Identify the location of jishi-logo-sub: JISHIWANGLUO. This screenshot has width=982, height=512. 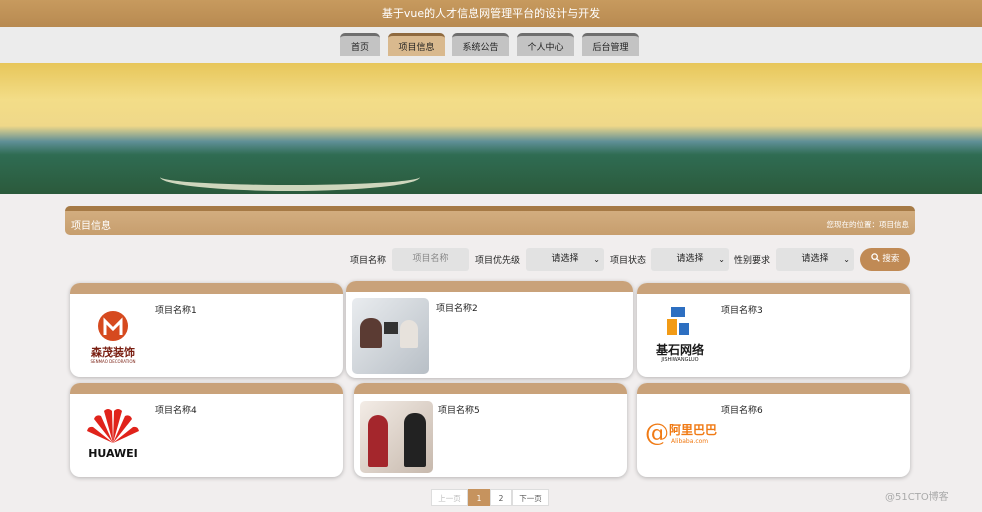
(680, 360).